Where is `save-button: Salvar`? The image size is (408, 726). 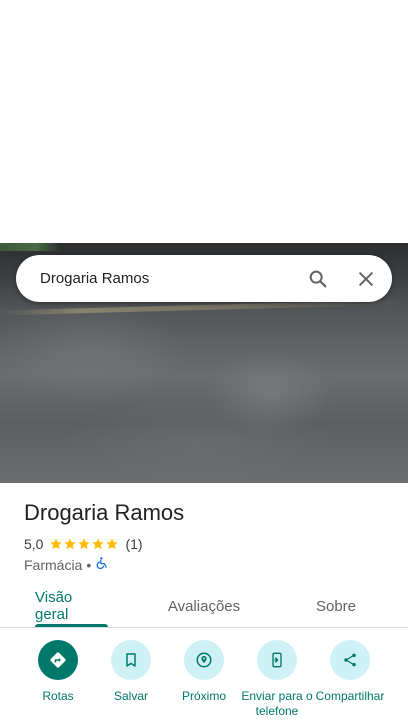 save-button: Salvar is located at coordinates (131, 672).